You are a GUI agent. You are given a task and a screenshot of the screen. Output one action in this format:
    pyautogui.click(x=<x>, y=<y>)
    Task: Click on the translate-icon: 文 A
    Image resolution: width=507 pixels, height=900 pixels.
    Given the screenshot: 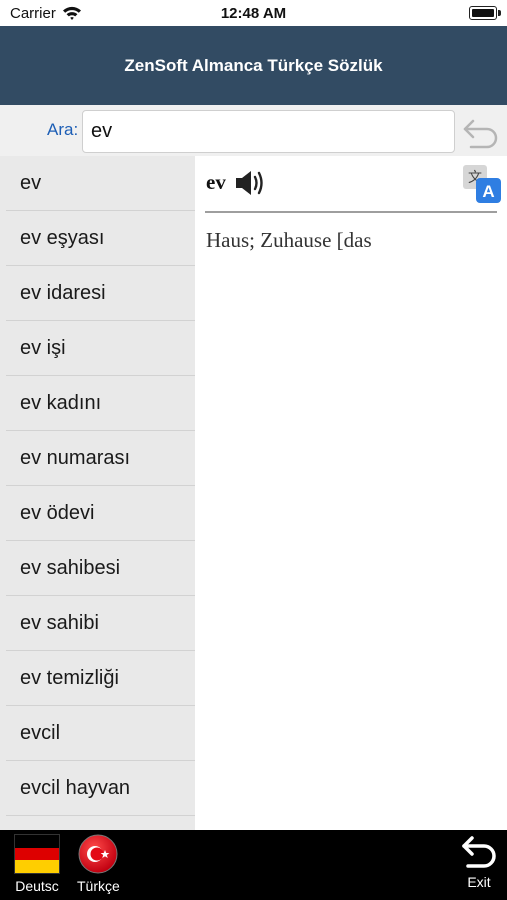 What is the action you would take?
    pyautogui.click(x=482, y=184)
    